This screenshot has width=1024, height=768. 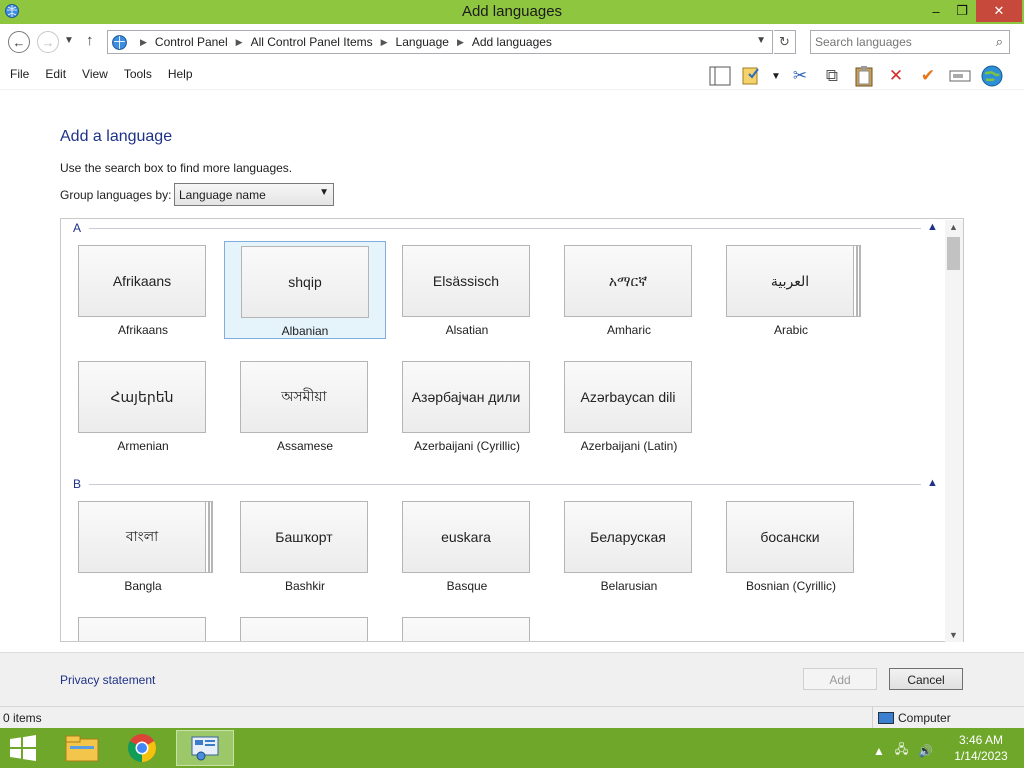 I want to click on windows-start-icon, so click(x=23, y=748).